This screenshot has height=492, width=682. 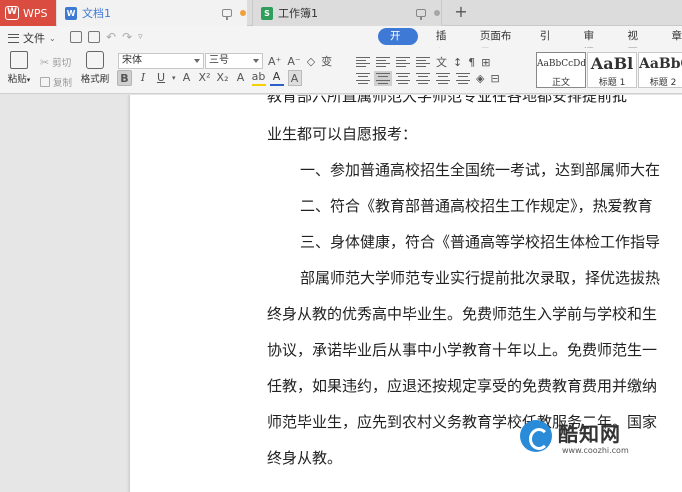 I want to click on underline-button: U, so click(x=161, y=78).